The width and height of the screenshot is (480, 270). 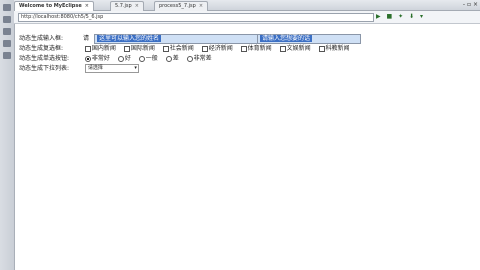 What do you see at coordinates (41, 38) in the screenshot?
I see `text-input-label: 动态生成输入框:` at bounding box center [41, 38].